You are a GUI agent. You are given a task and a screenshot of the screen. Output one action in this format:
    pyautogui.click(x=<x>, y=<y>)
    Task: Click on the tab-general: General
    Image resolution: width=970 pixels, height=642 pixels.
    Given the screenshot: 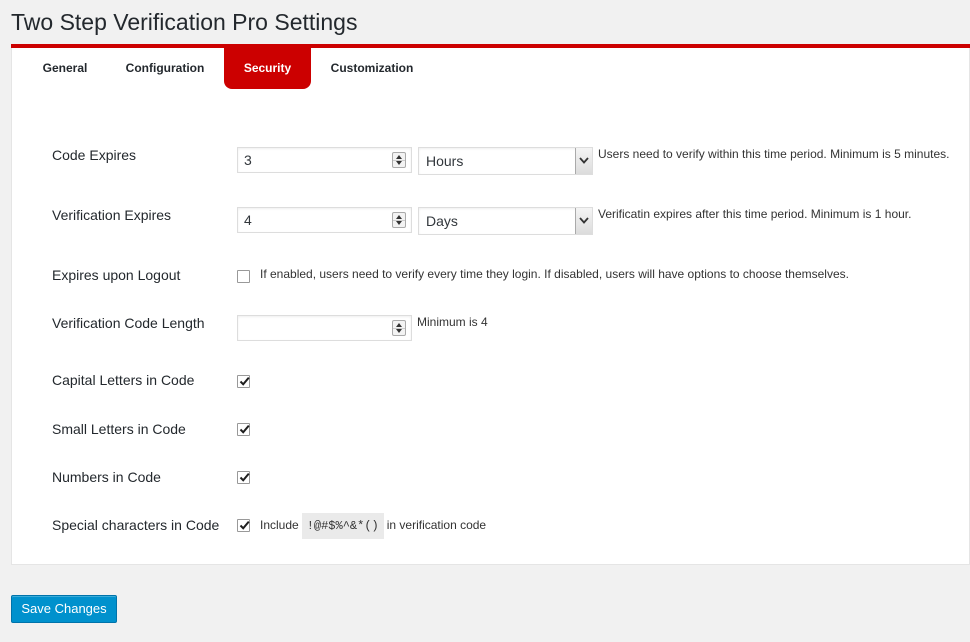 What is the action you would take?
    pyautogui.click(x=65, y=68)
    